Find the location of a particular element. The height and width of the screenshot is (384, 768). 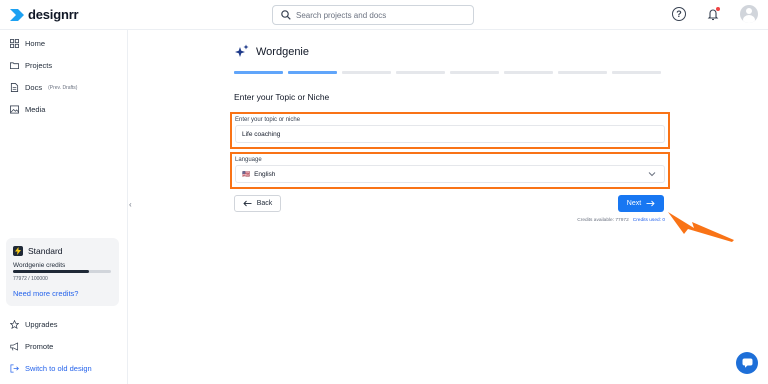

chat-icon is located at coordinates (747, 363).